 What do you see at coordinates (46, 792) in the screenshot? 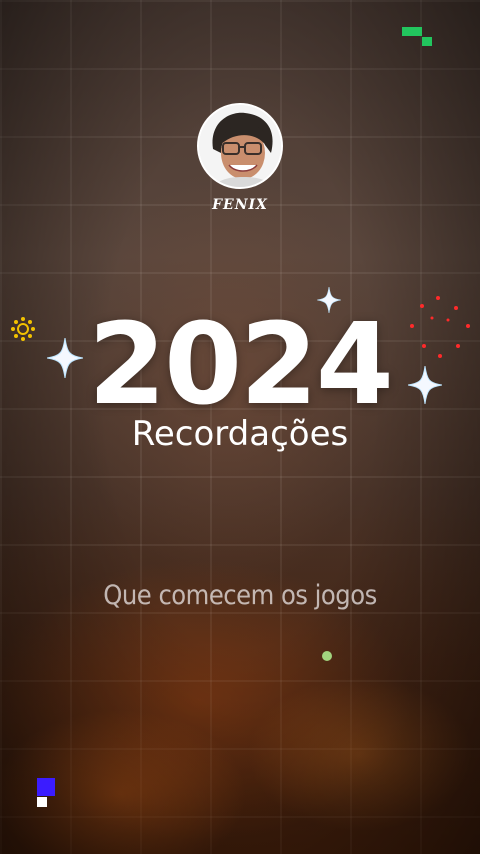
I see `pixel-blocks-blue-icon` at bounding box center [46, 792].